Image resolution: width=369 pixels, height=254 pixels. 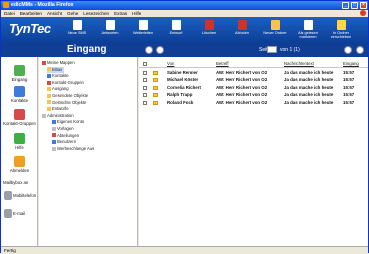 I want to click on fetch-icon, so click(x=242, y=25).